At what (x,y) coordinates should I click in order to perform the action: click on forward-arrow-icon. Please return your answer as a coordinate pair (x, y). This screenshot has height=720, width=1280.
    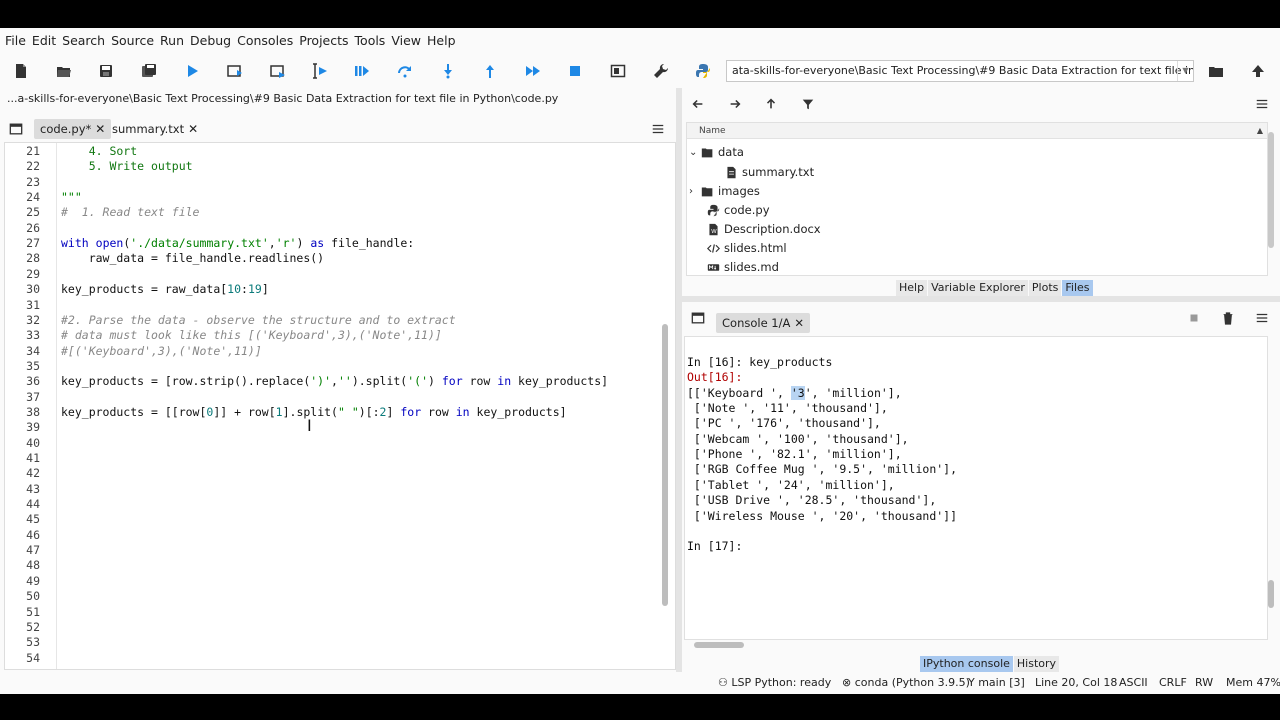
    Looking at the image, I should click on (735, 104).